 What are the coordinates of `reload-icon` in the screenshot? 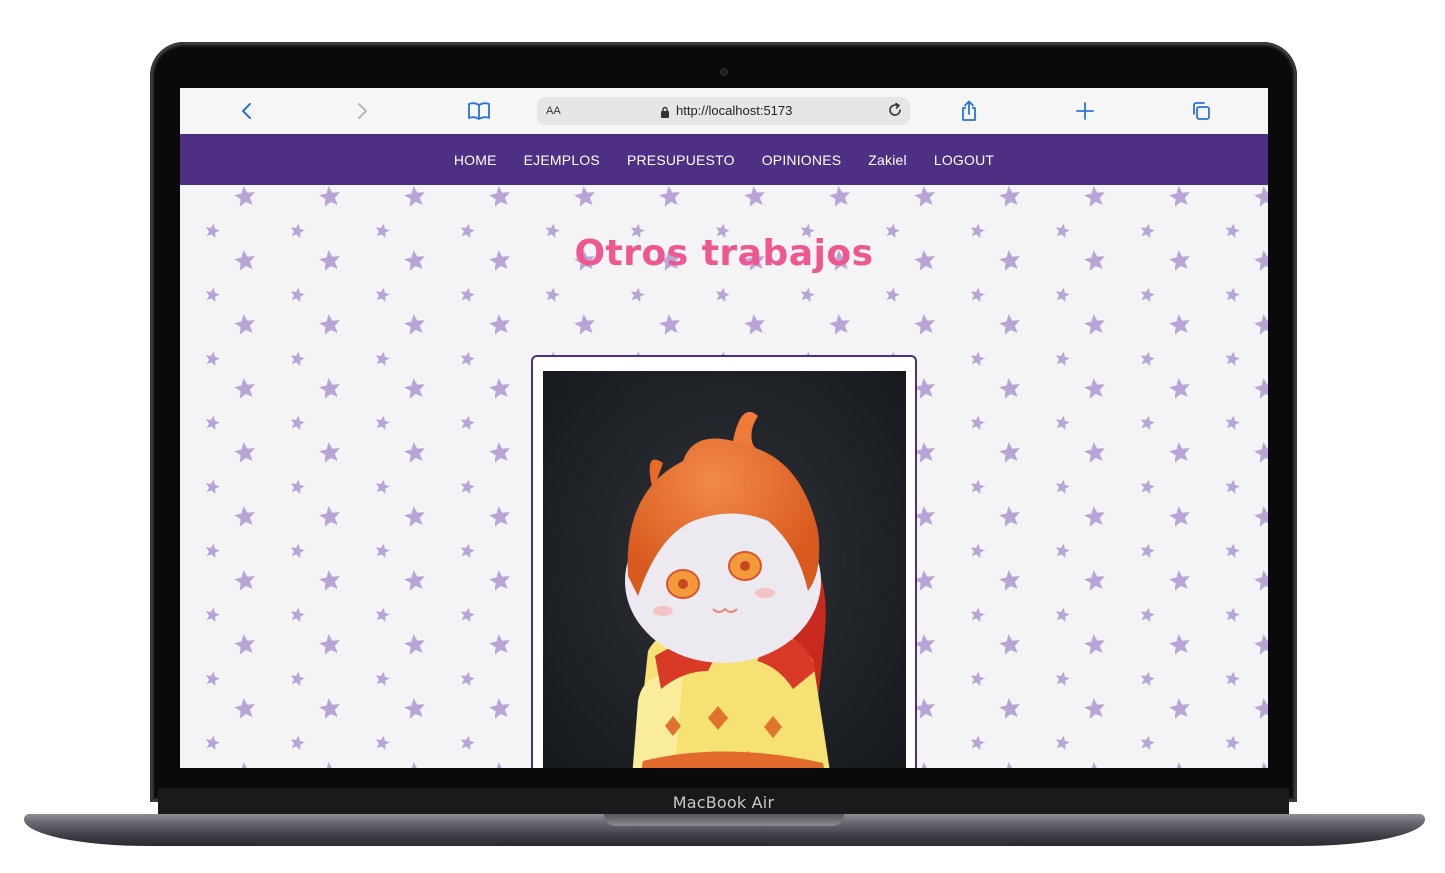 It's located at (895, 112).